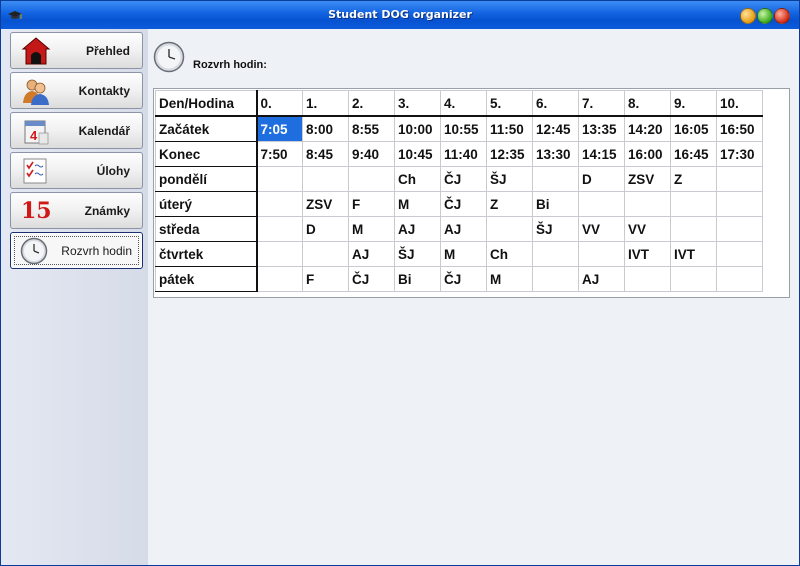 The image size is (800, 566). I want to click on title-bar: Student DOG organizer, so click(400, 15).